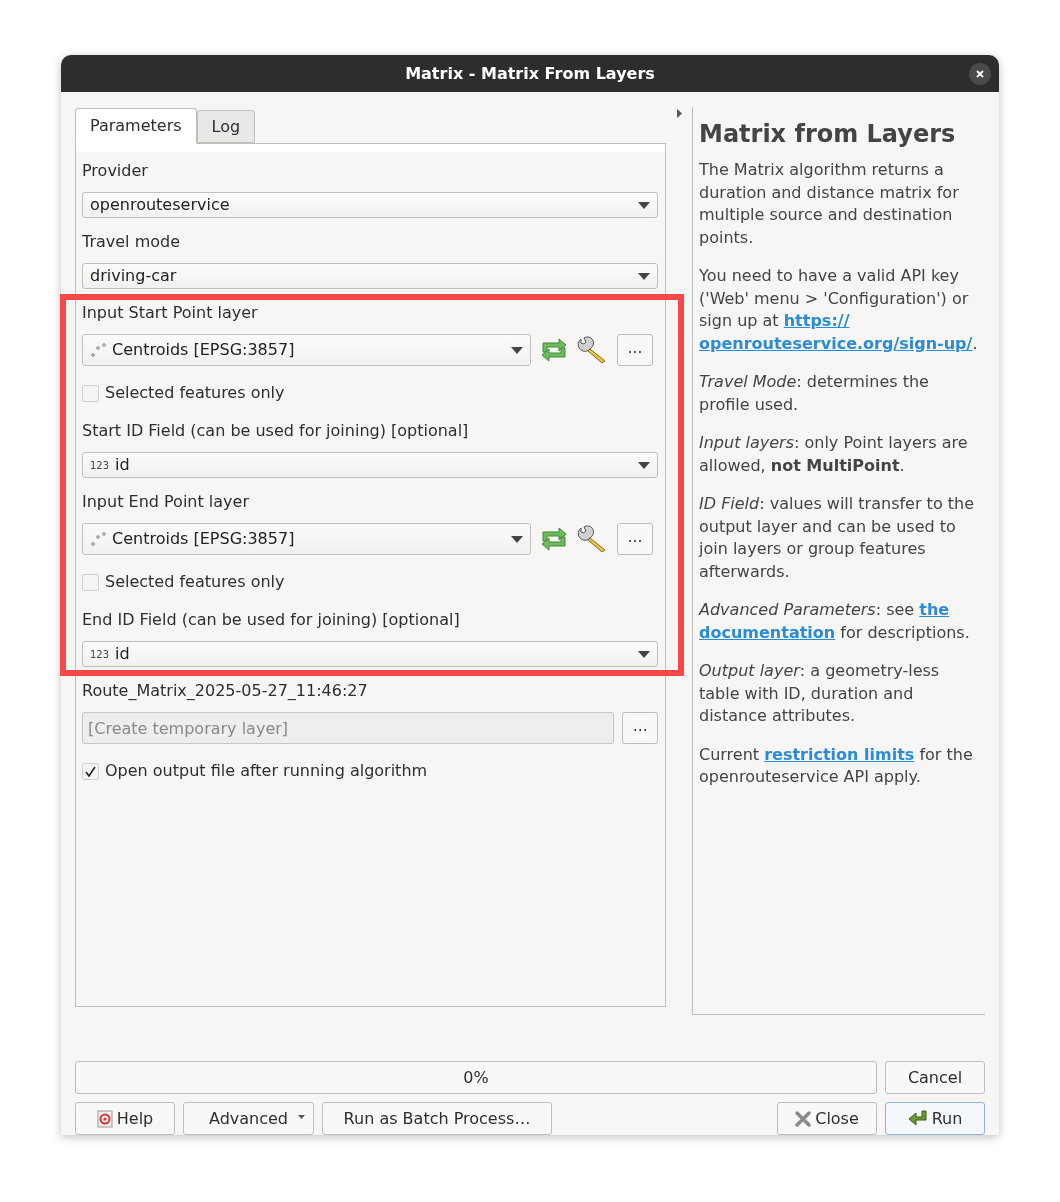  I want to click on help-icon, so click(104, 1118).